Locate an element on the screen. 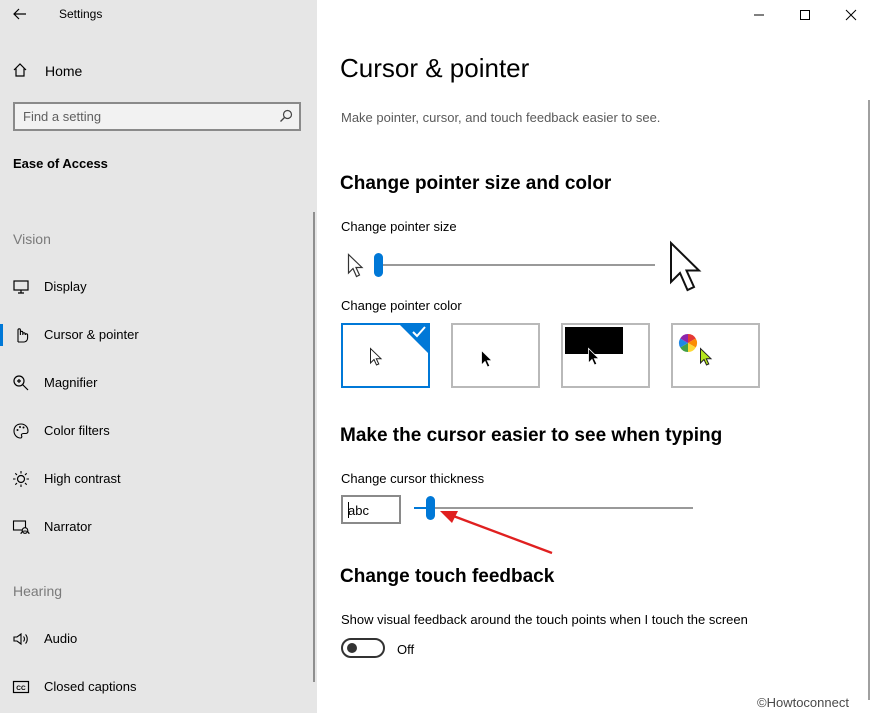  minimize-icon is located at coordinates (759, 15).